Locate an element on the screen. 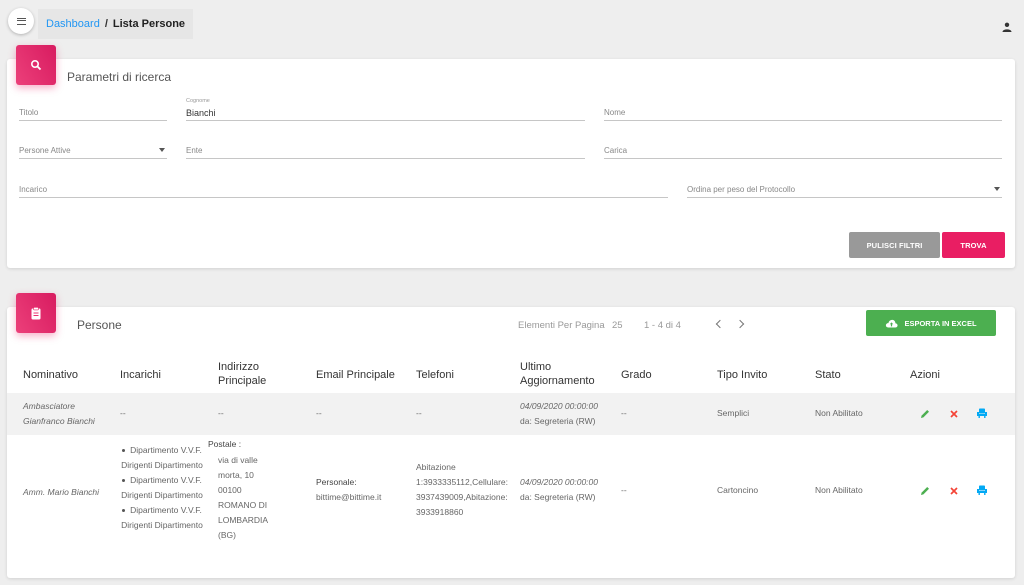  chevron-right-icon is located at coordinates (740, 324).